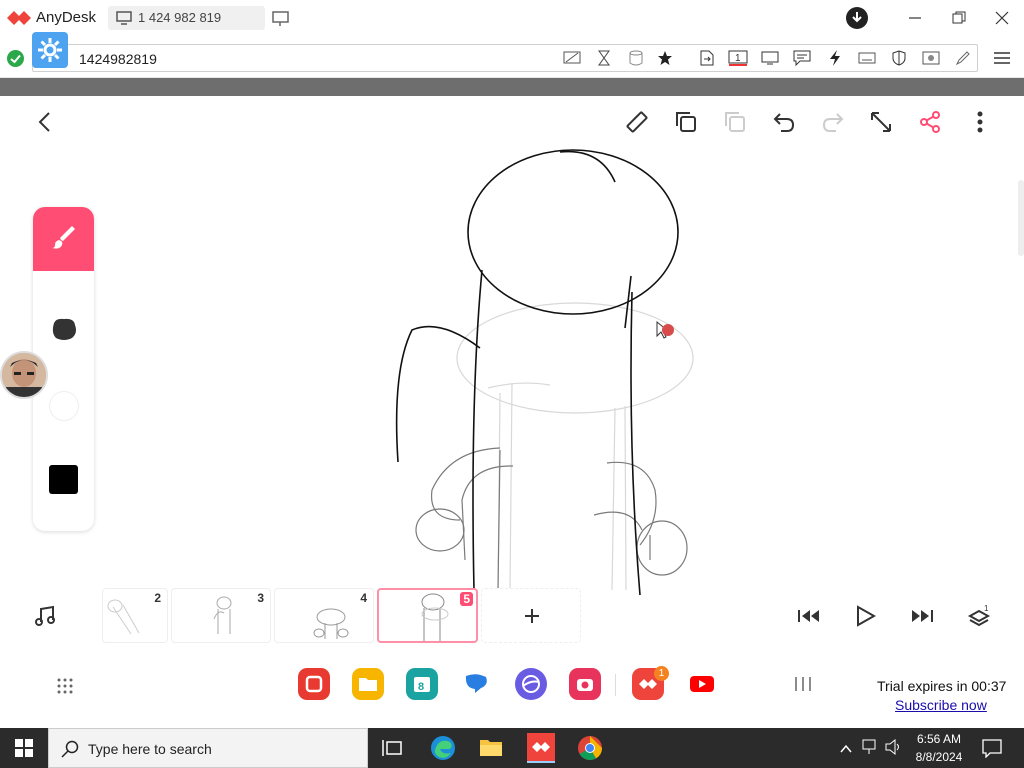  What do you see at coordinates (585, 684) in the screenshot?
I see `camera-app-icon` at bounding box center [585, 684].